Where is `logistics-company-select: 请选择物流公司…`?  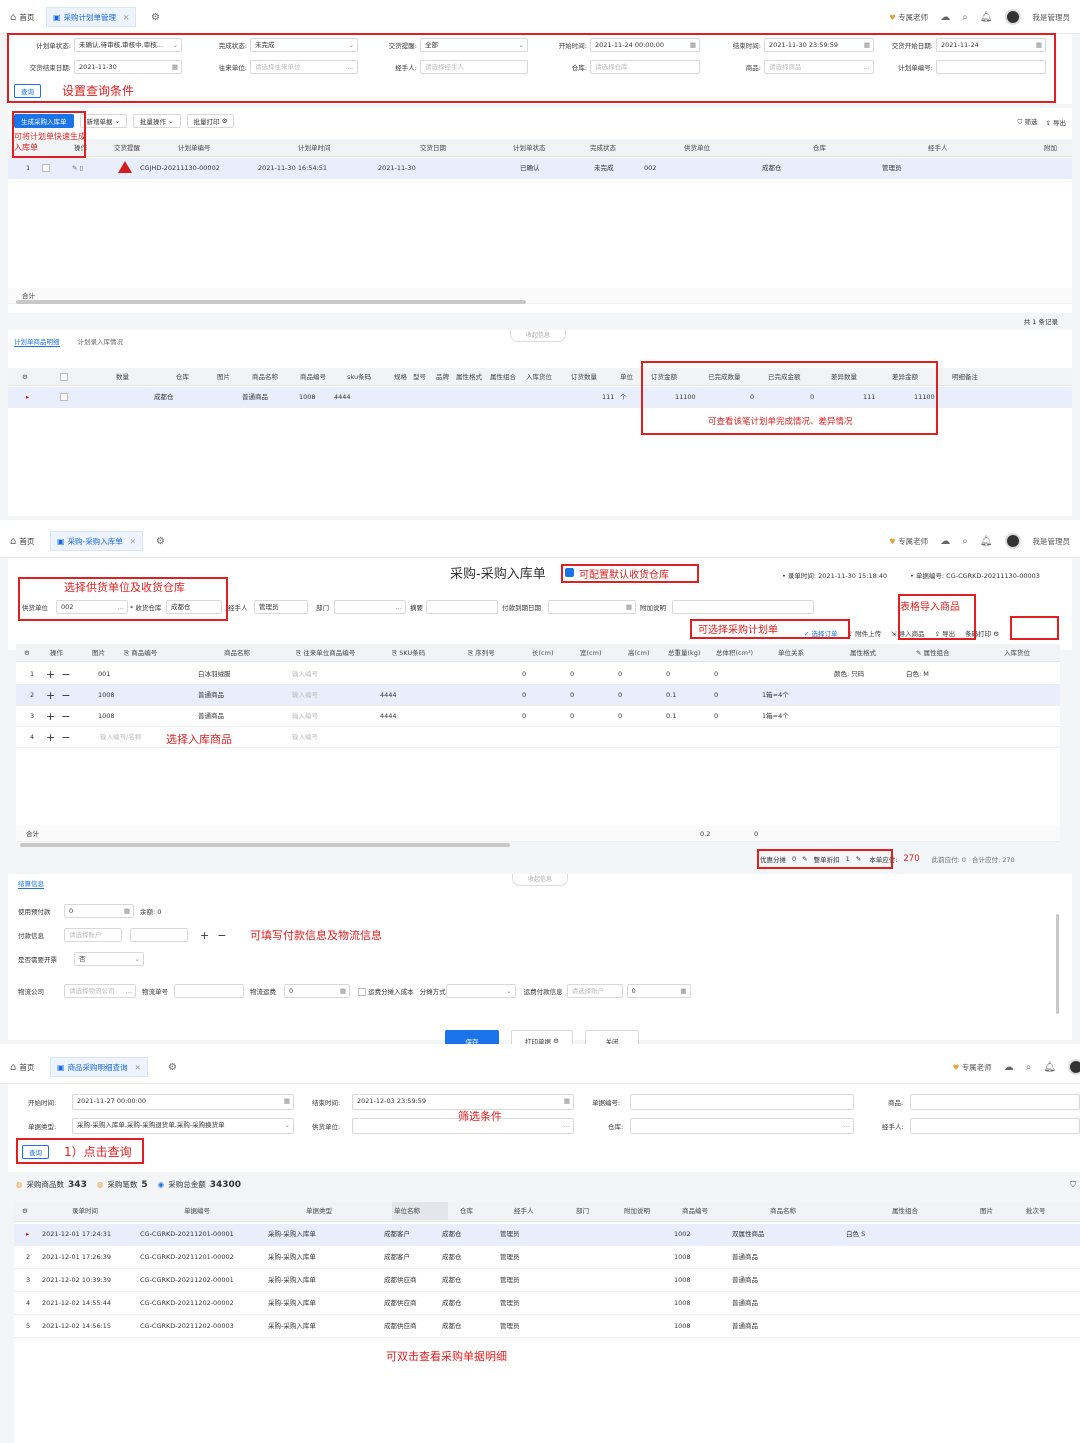 logistics-company-select: 请选择物流公司… is located at coordinates (100, 991).